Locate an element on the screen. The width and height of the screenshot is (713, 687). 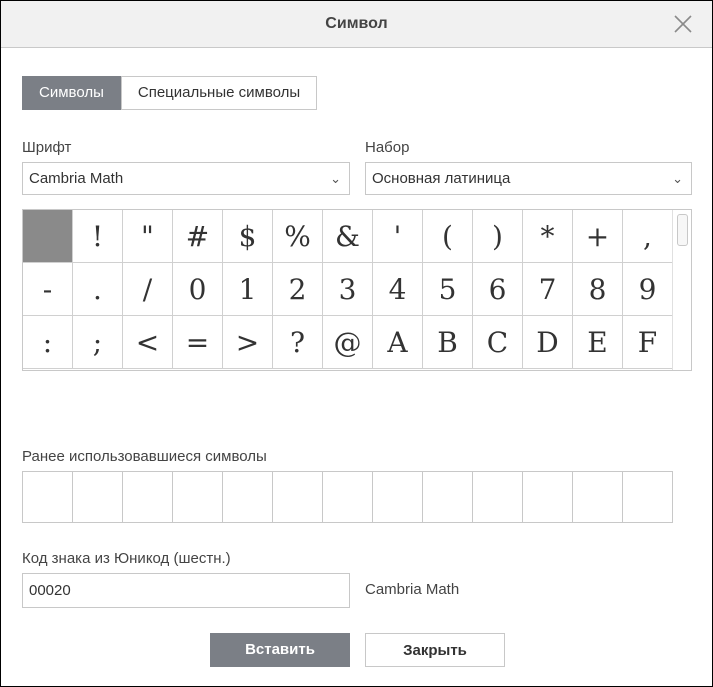
close-icon is located at coordinates (683, 24).